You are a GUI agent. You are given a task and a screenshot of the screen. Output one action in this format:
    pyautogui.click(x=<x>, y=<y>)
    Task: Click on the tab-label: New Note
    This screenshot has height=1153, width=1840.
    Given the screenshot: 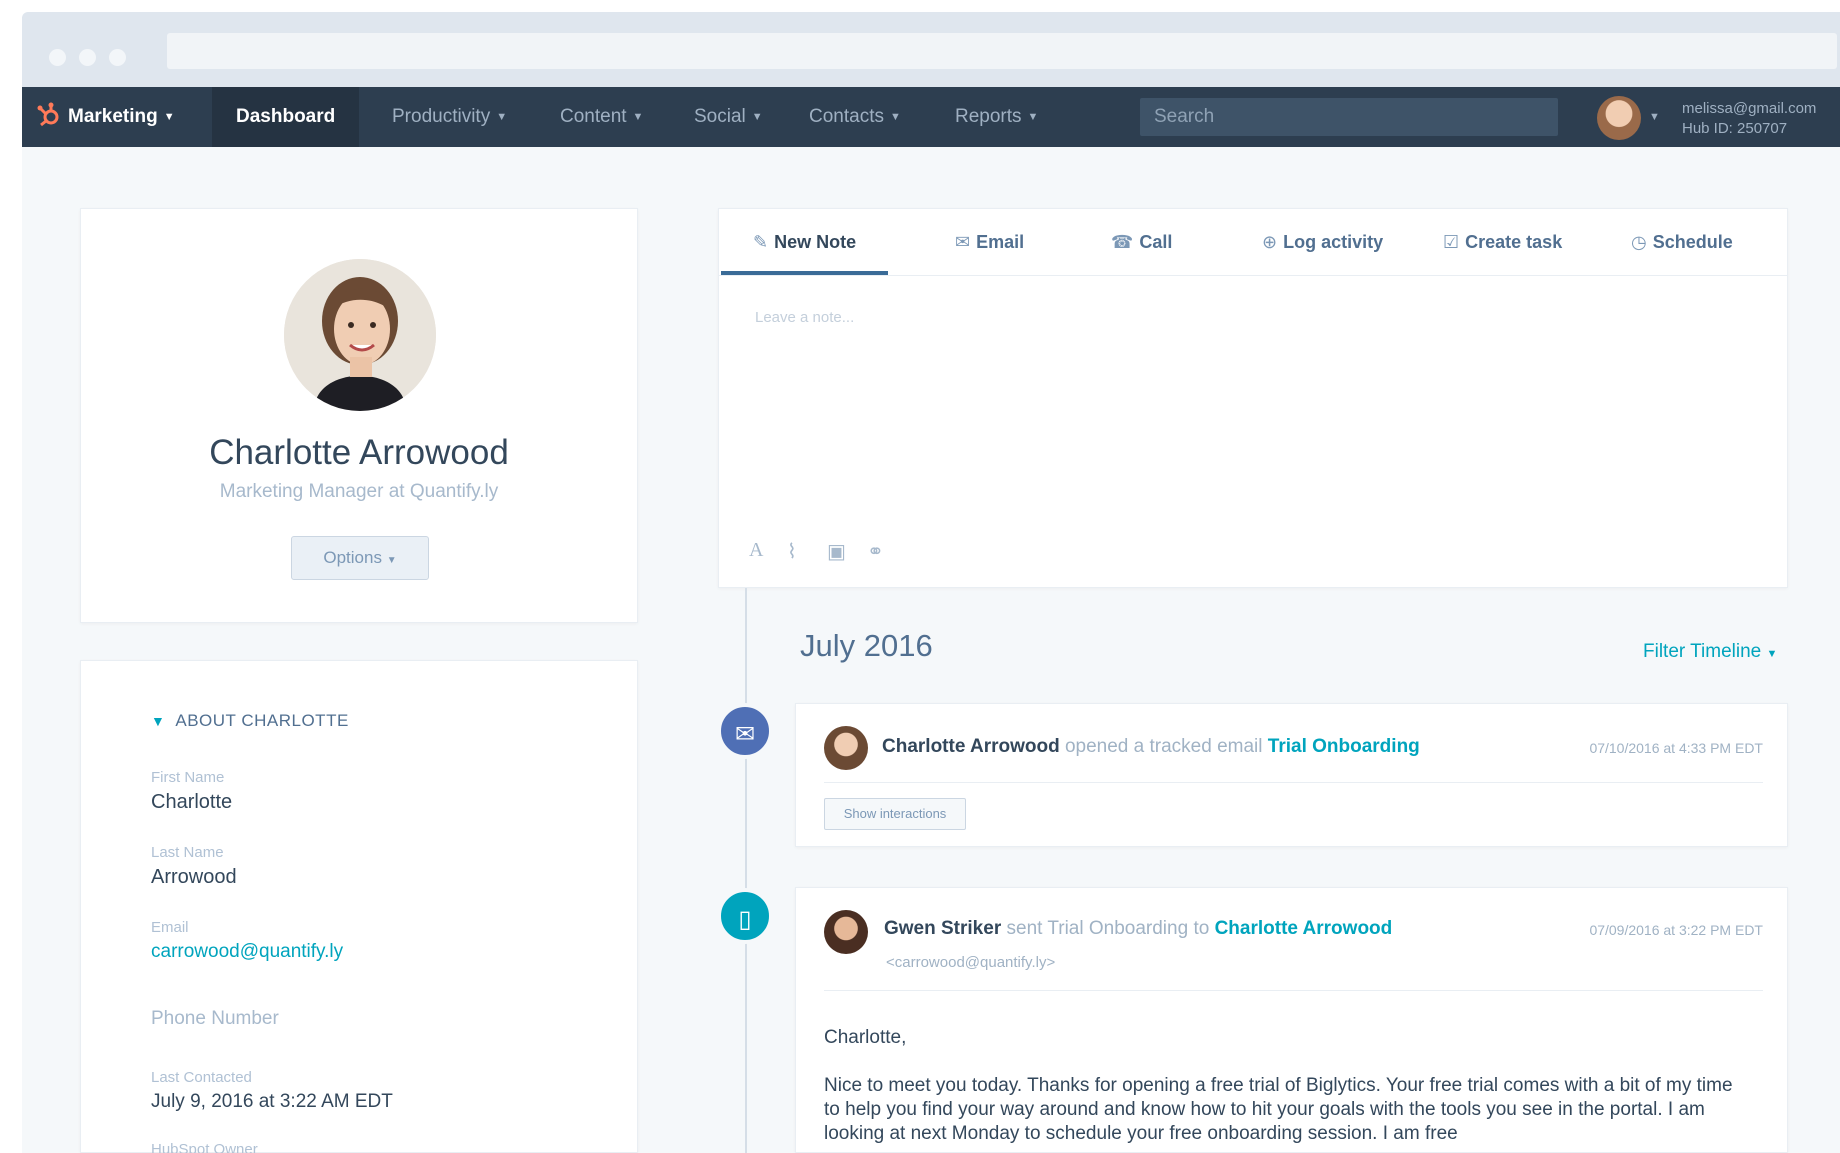 What is the action you would take?
    pyautogui.click(x=815, y=242)
    